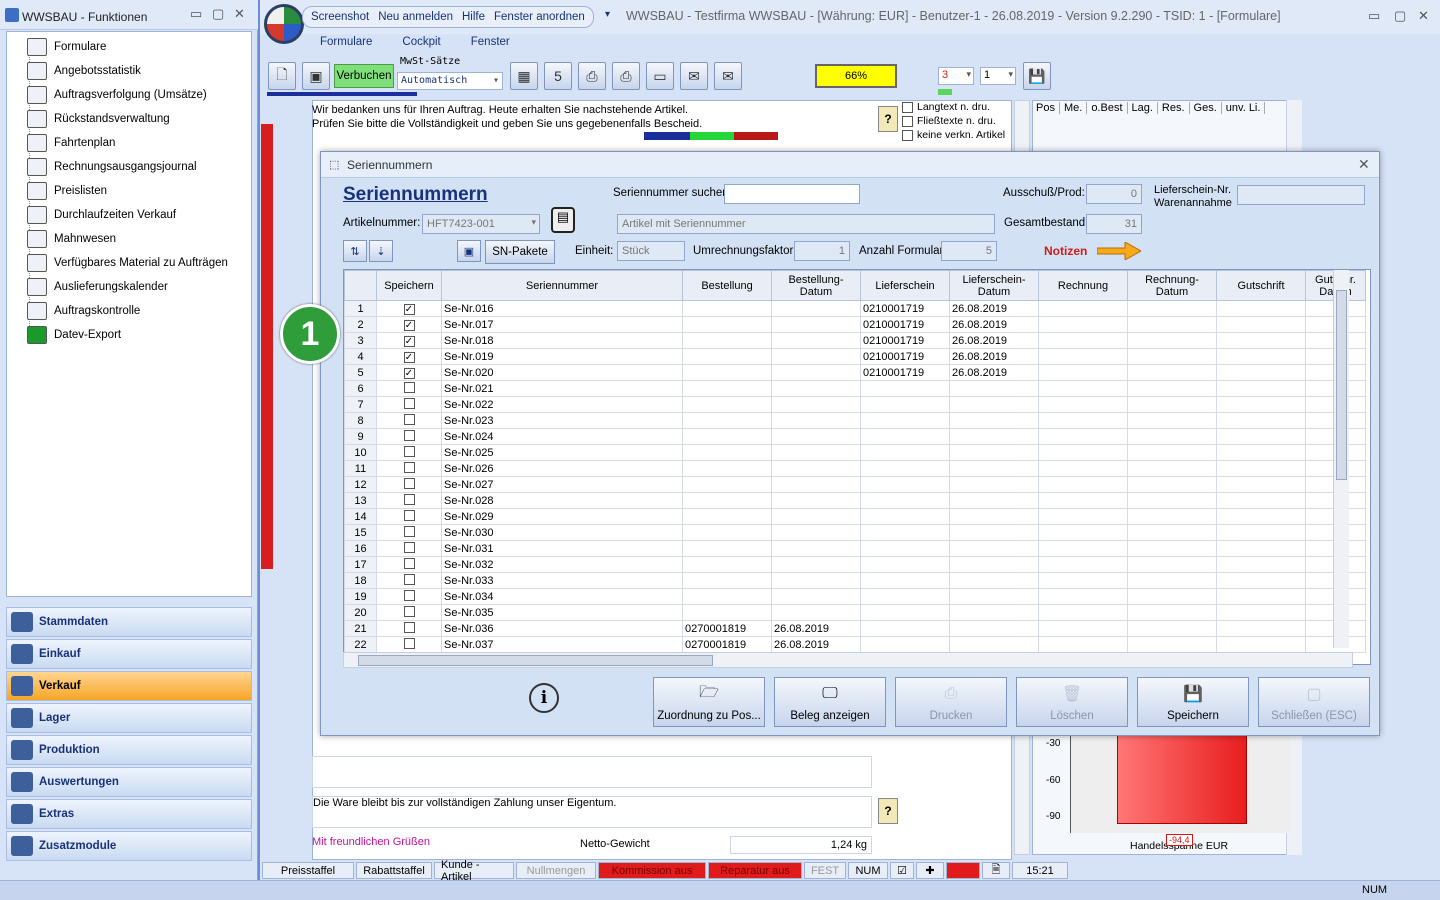 The image size is (1440, 900). What do you see at coordinates (694, 76) in the screenshot?
I see `email-icon: ✉` at bounding box center [694, 76].